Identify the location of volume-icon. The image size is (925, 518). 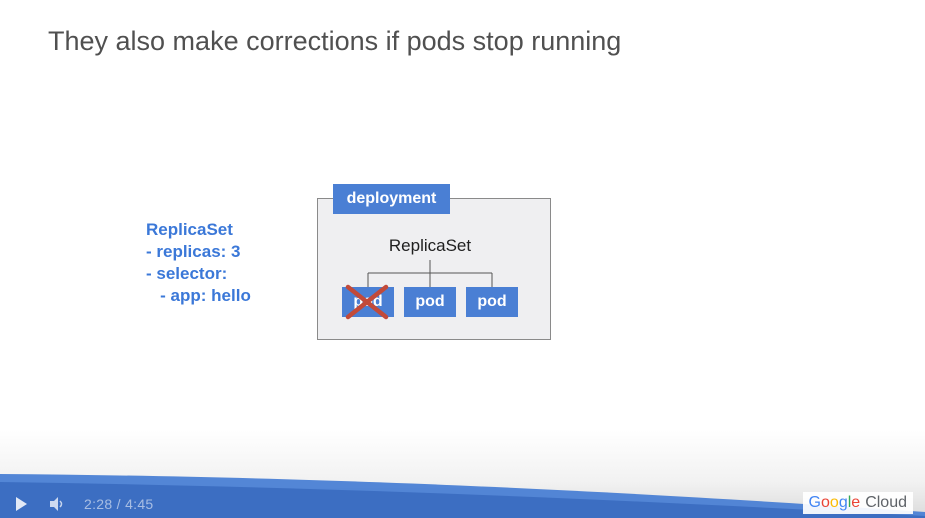
(57, 504).